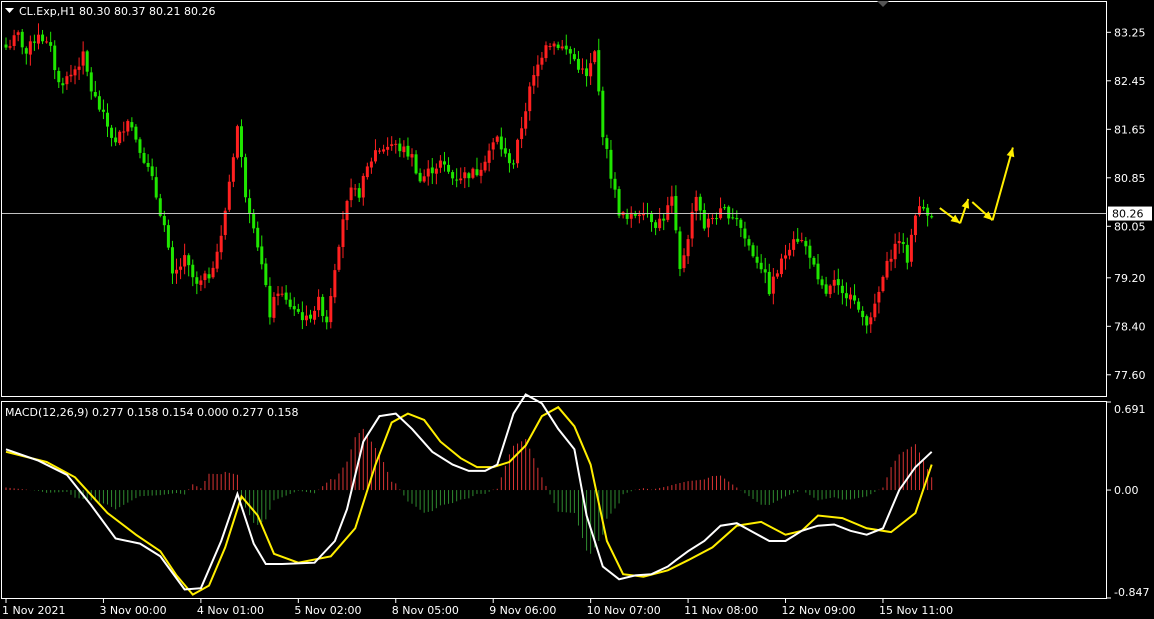 Image resolution: width=1154 pixels, height=619 pixels. What do you see at coordinates (327, 610) in the screenshot?
I see `time-axis-label: 5 Nov 02:00` at bounding box center [327, 610].